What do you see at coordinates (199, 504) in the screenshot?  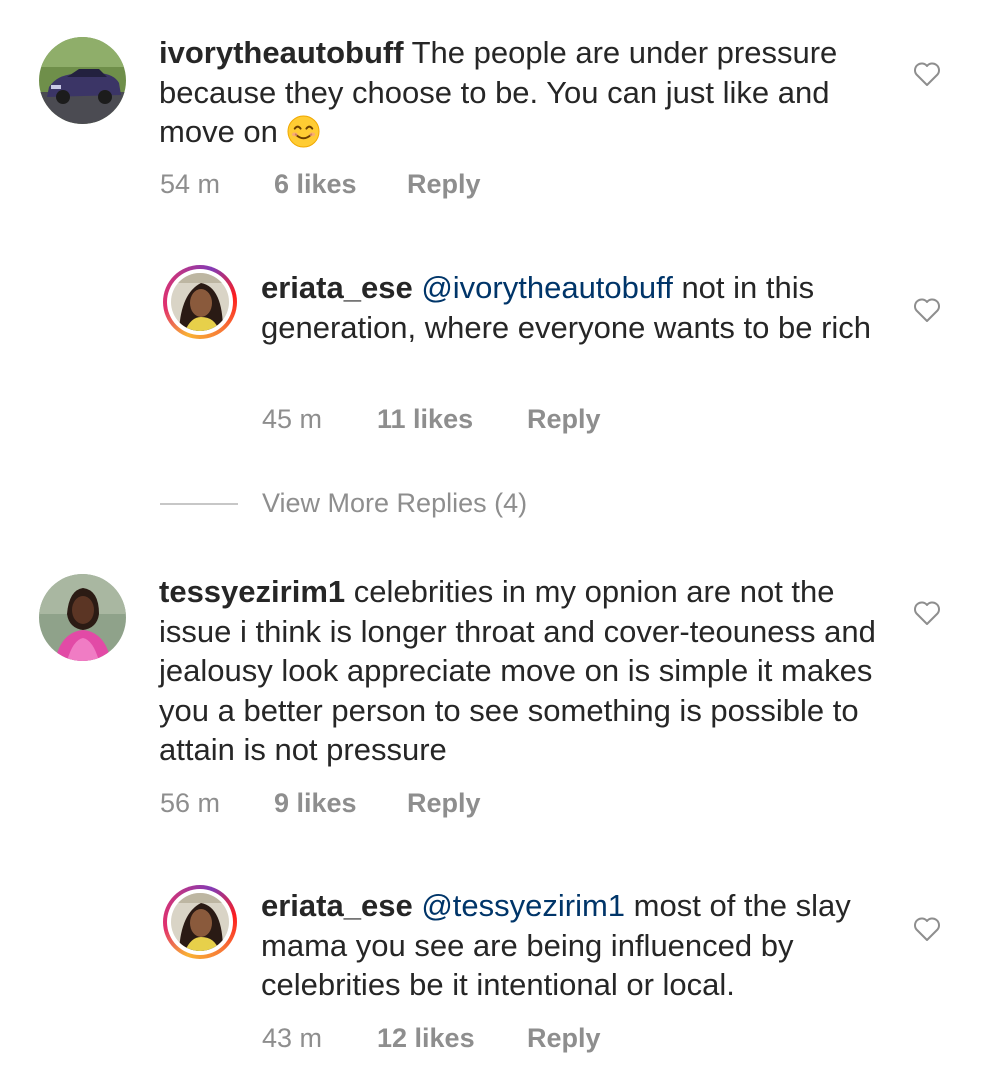 I see `thread-divider` at bounding box center [199, 504].